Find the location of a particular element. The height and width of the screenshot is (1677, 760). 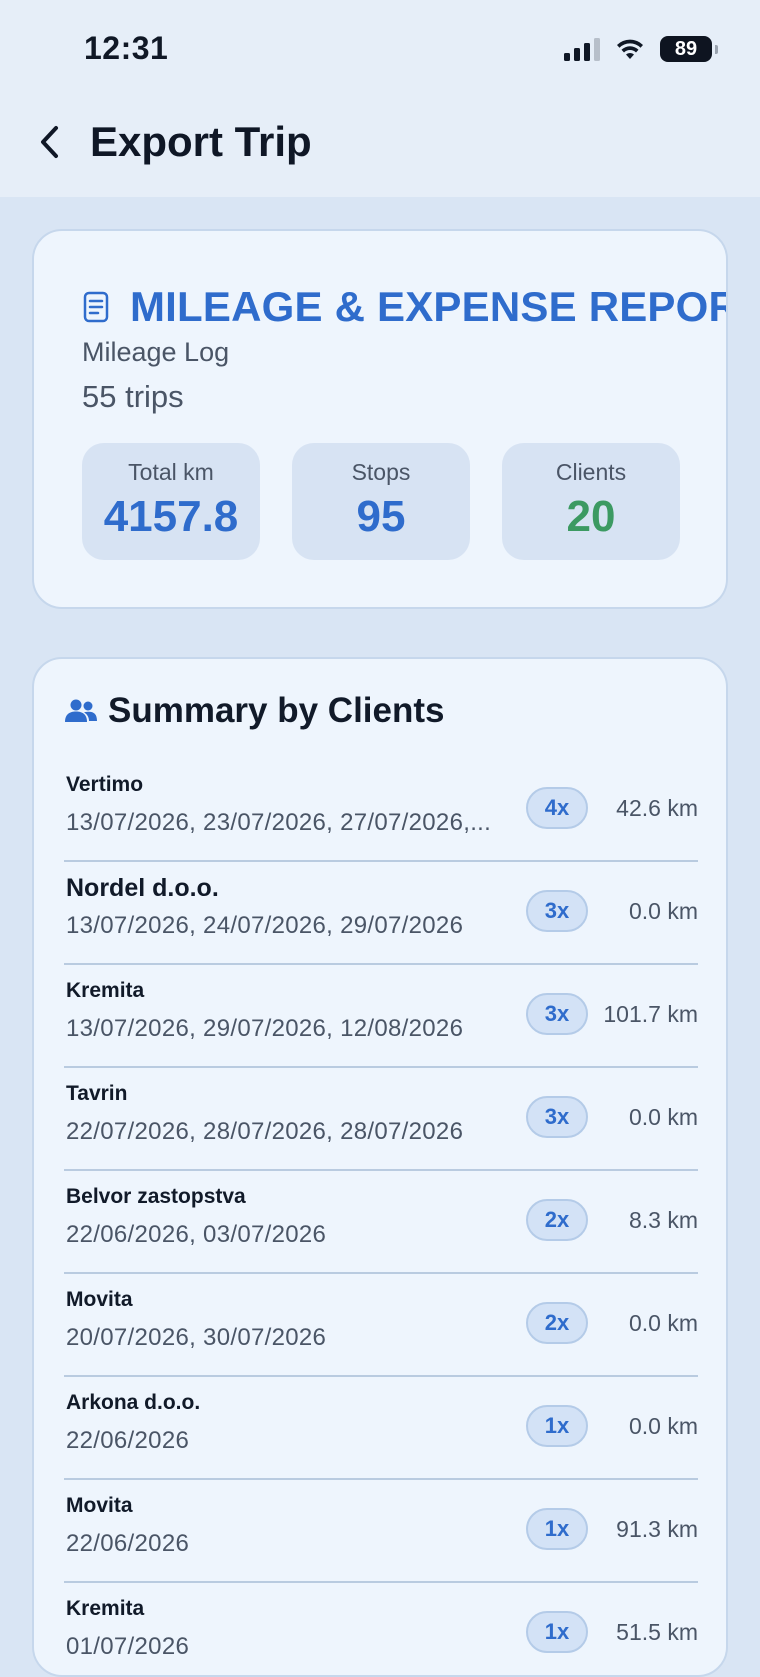

report-header: MILEAGE & EXPENSE REPORT is located at coordinates (405, 307).